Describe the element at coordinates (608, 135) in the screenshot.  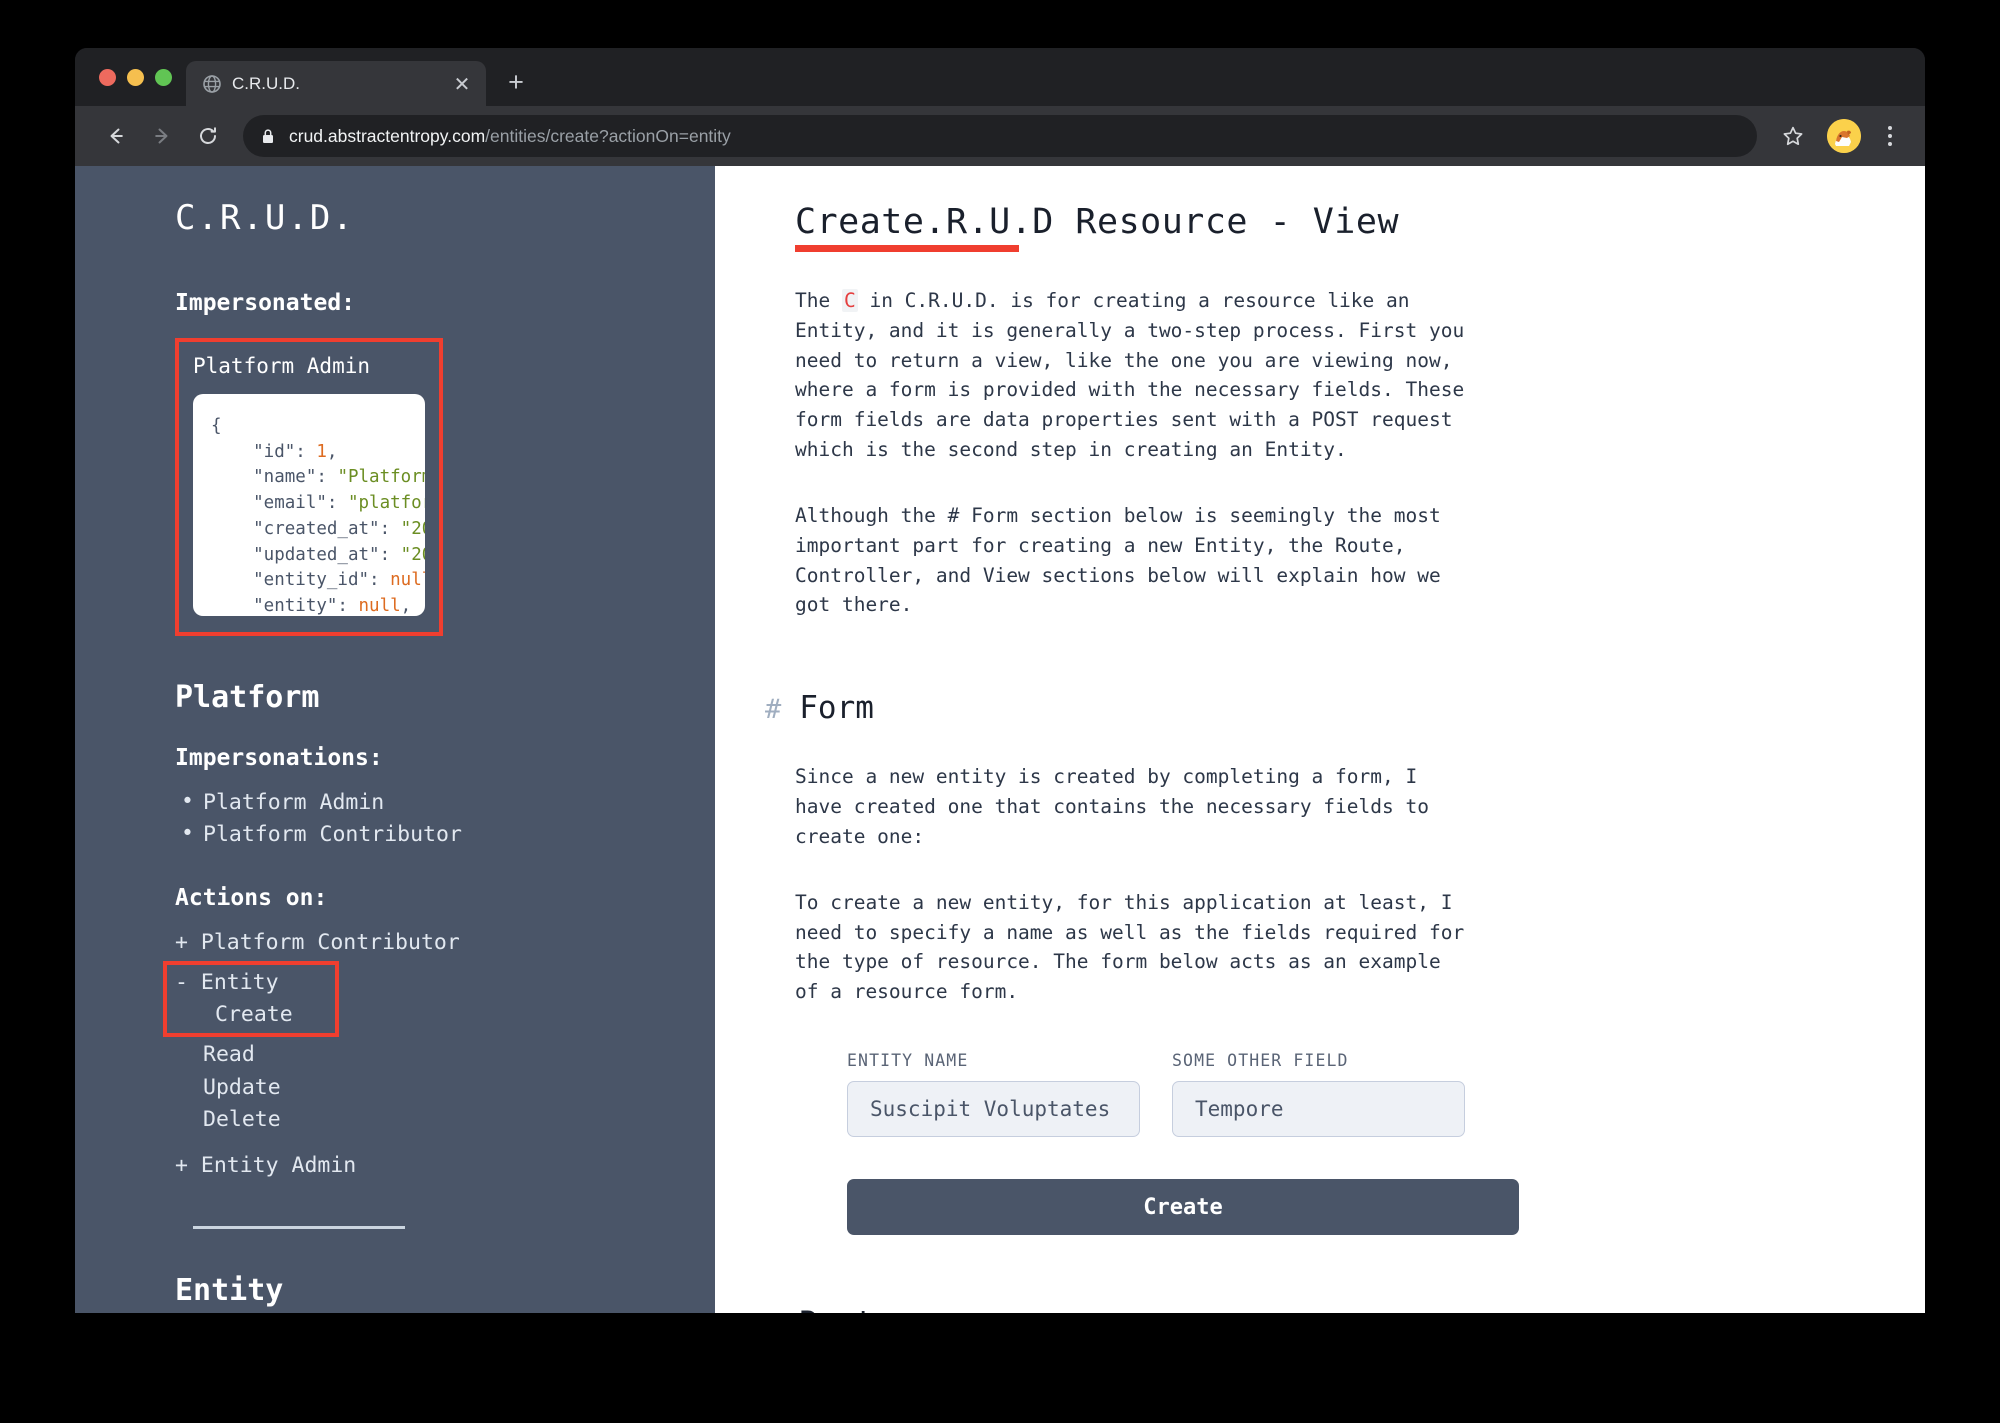
I see `url-path: /entities/create?actionOn=entity` at that location.